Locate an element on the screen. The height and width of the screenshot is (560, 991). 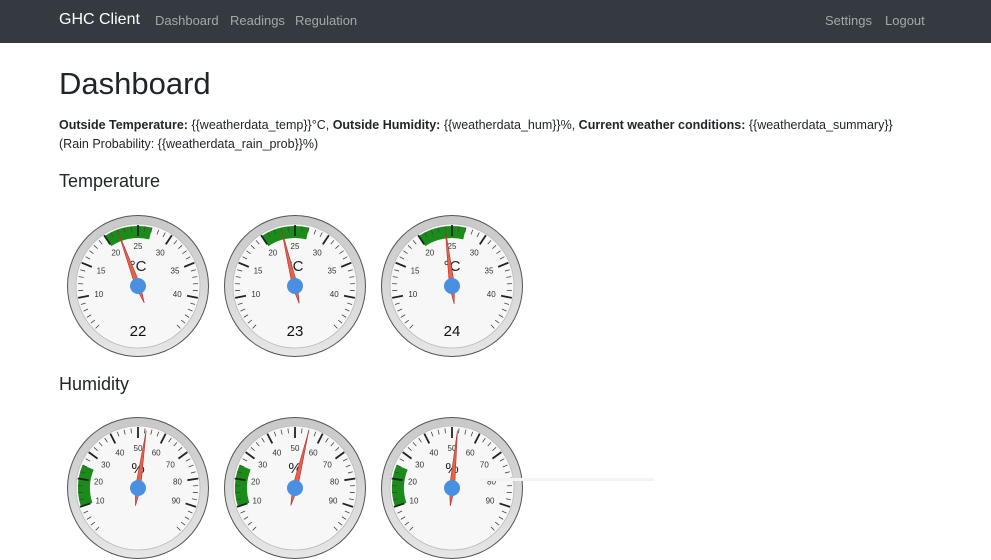
outside-humidity-value: {{weatherdata_hum}}%, is located at coordinates (509, 125).